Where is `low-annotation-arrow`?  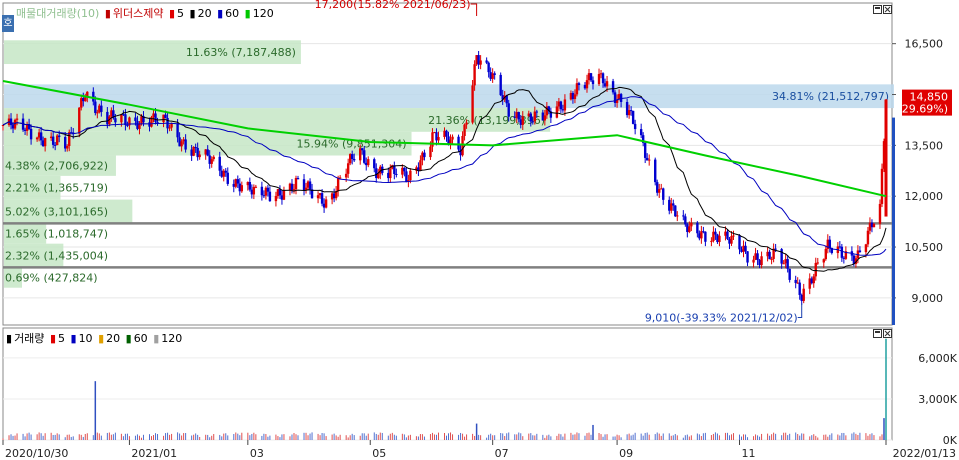 low-annotation-arrow is located at coordinates (800, 311).